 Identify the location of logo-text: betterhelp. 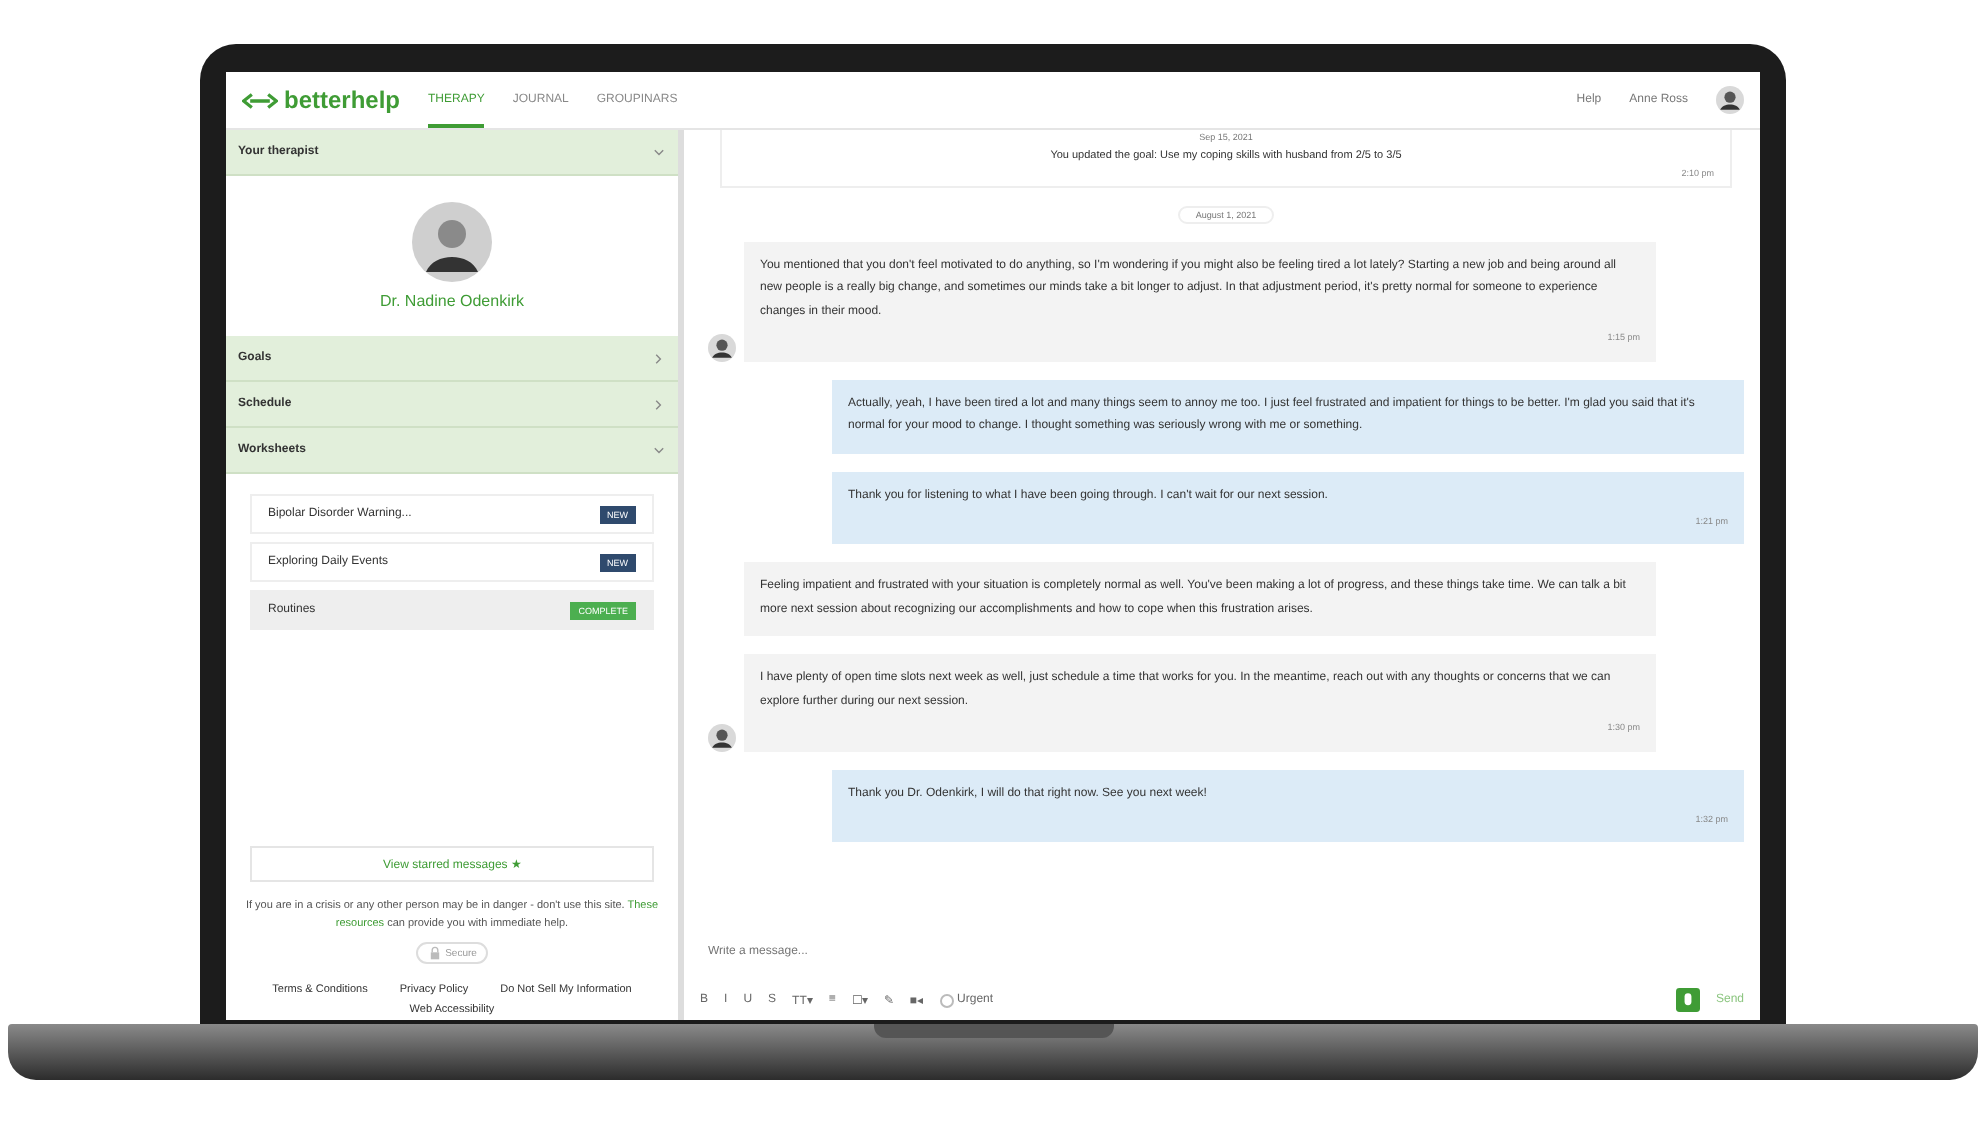
(342, 100).